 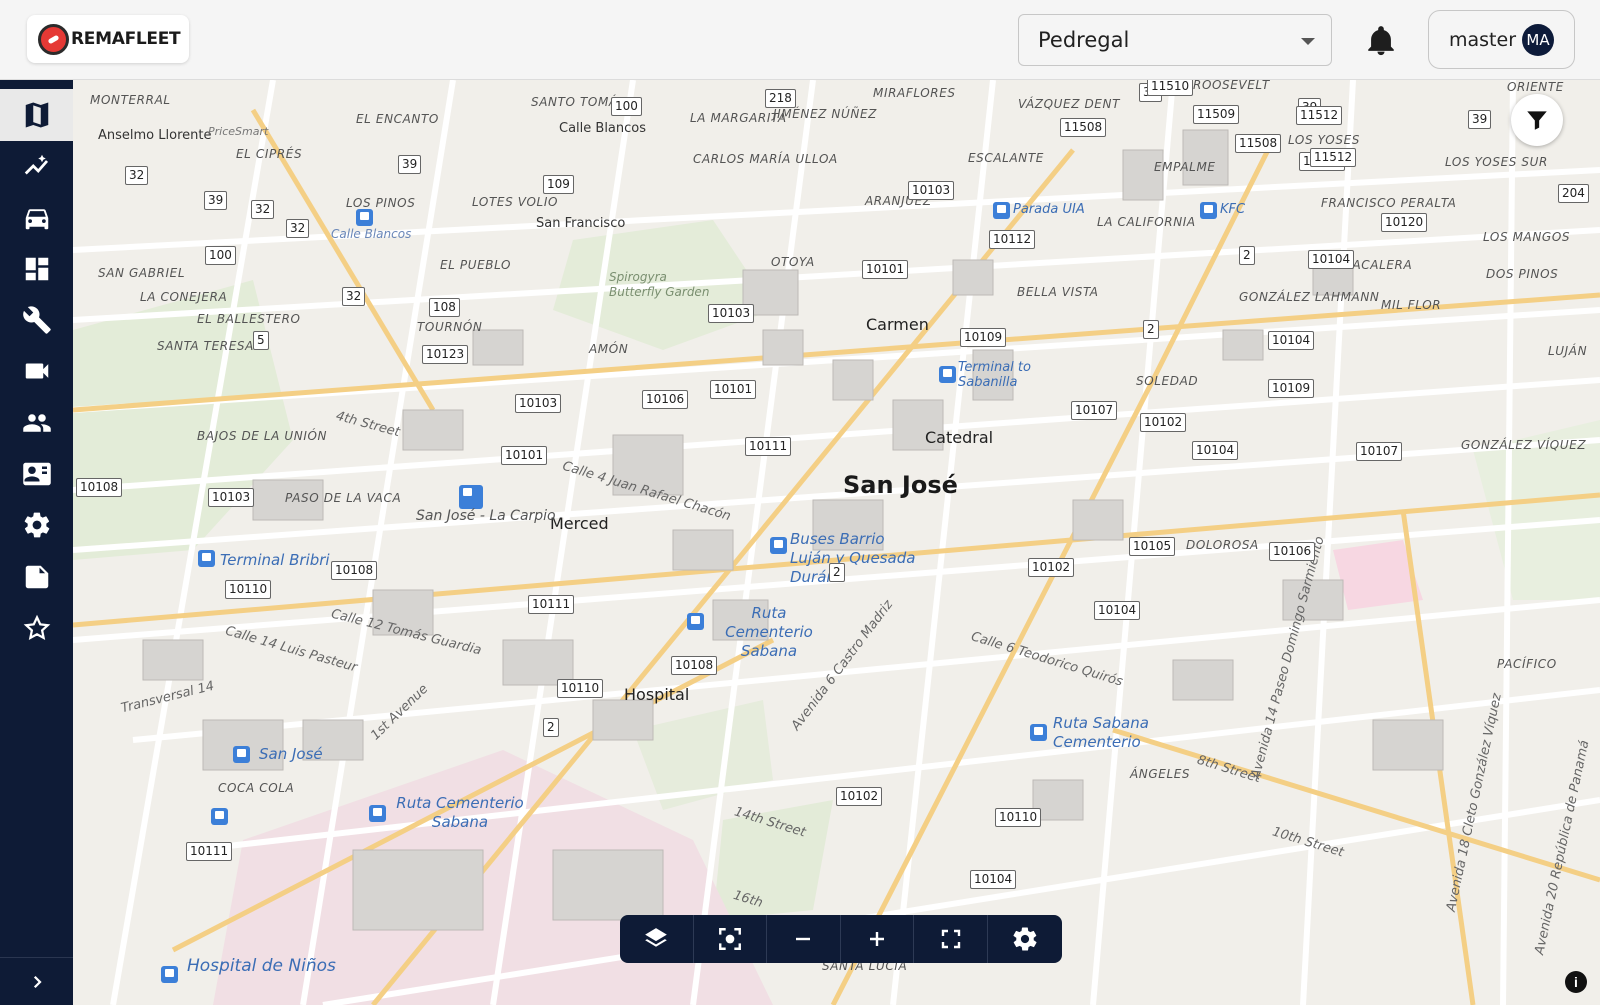 I want to click on route-shield: 11510, so click(x=1170, y=88).